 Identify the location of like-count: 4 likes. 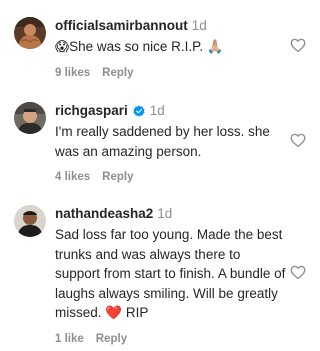
(72, 177).